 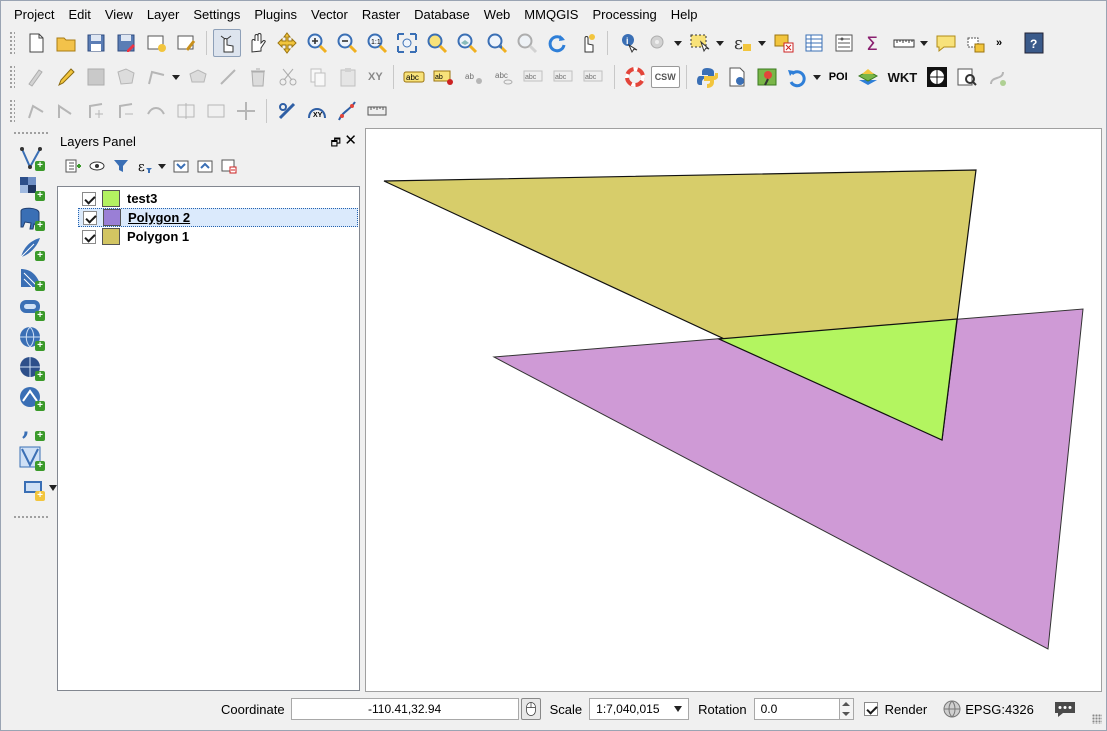 What do you see at coordinates (36, 111) in the screenshot?
I see `advanced-digitize-button` at bounding box center [36, 111].